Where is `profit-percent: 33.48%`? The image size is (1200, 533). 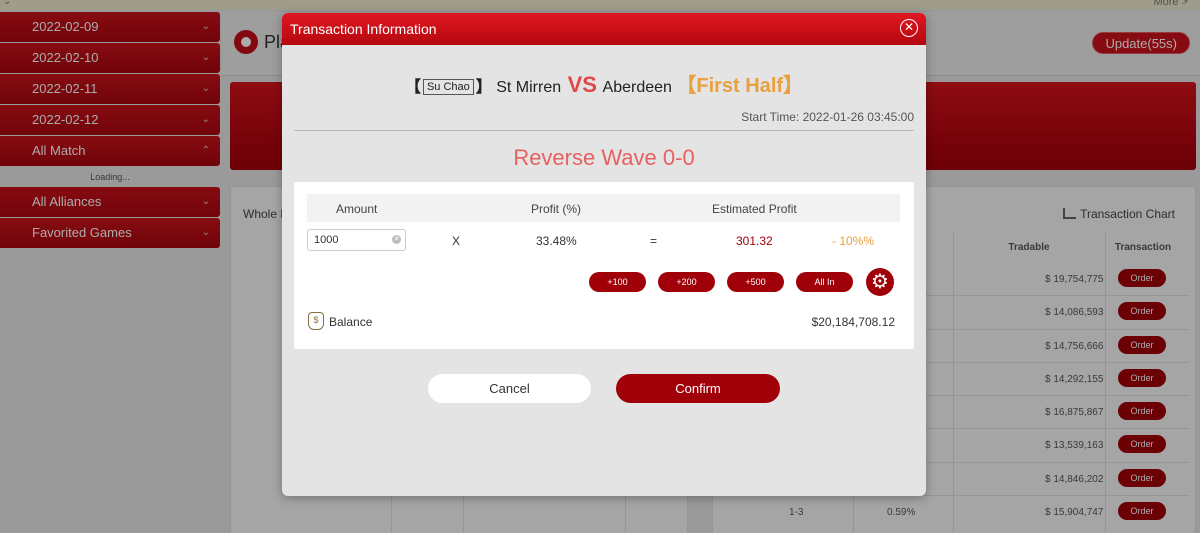
profit-percent: 33.48% is located at coordinates (556, 241).